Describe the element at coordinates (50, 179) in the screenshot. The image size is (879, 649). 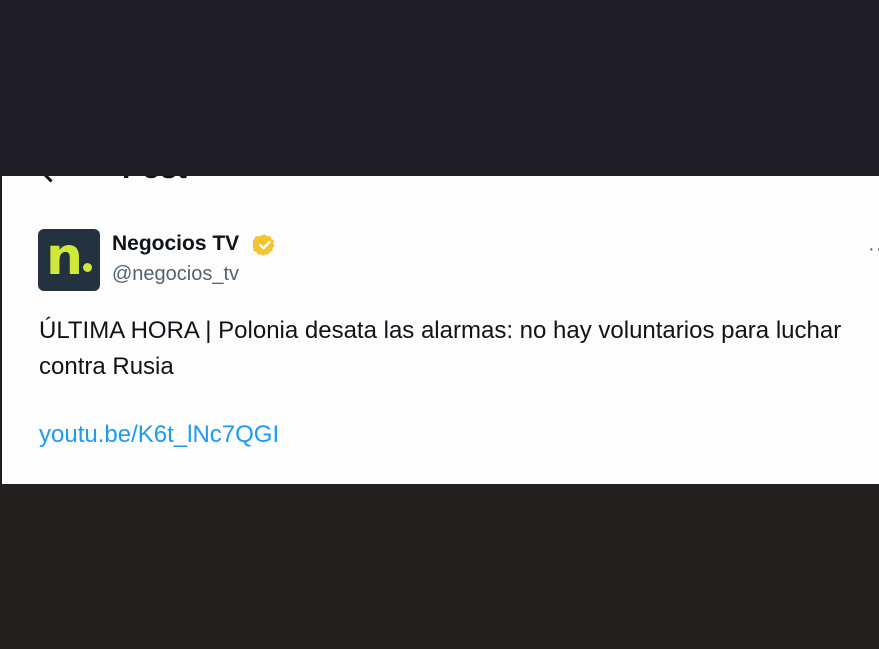
I see `back-arrow-icon` at that location.